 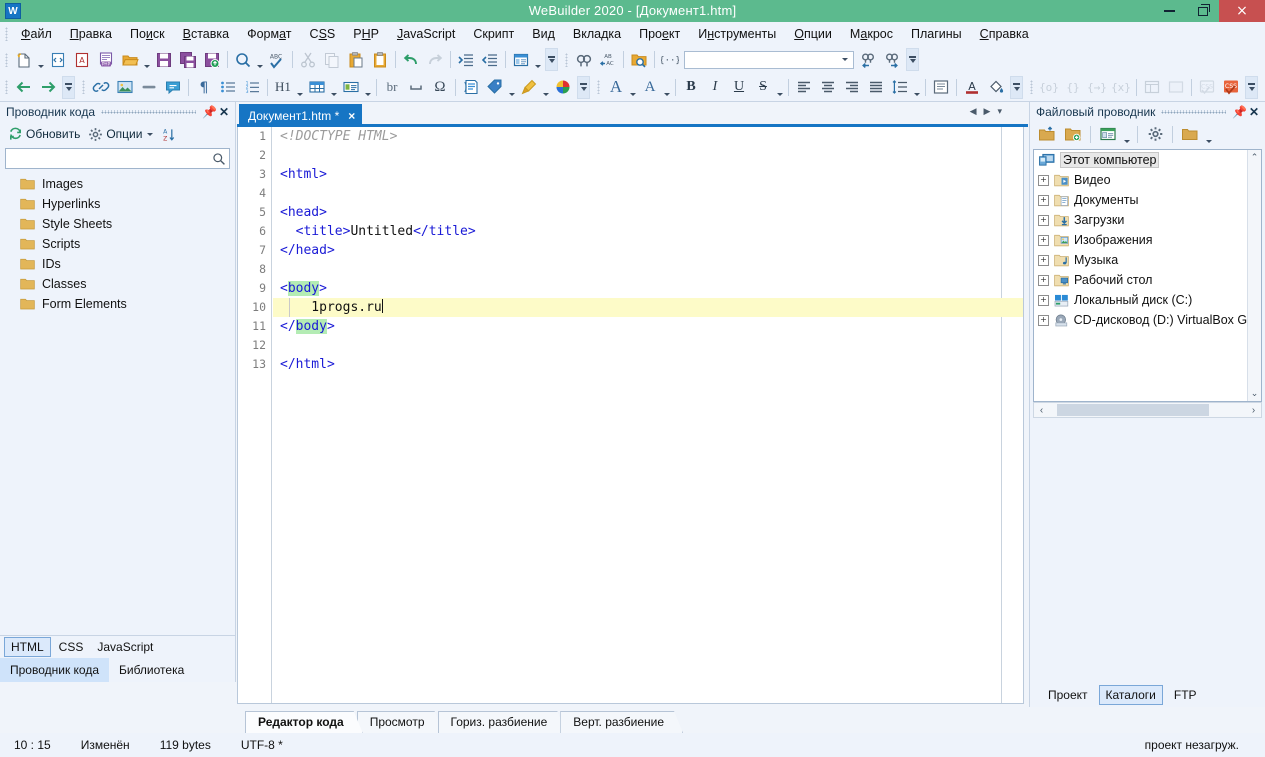 I want to click on font-dropdown, so click(x=633, y=87).